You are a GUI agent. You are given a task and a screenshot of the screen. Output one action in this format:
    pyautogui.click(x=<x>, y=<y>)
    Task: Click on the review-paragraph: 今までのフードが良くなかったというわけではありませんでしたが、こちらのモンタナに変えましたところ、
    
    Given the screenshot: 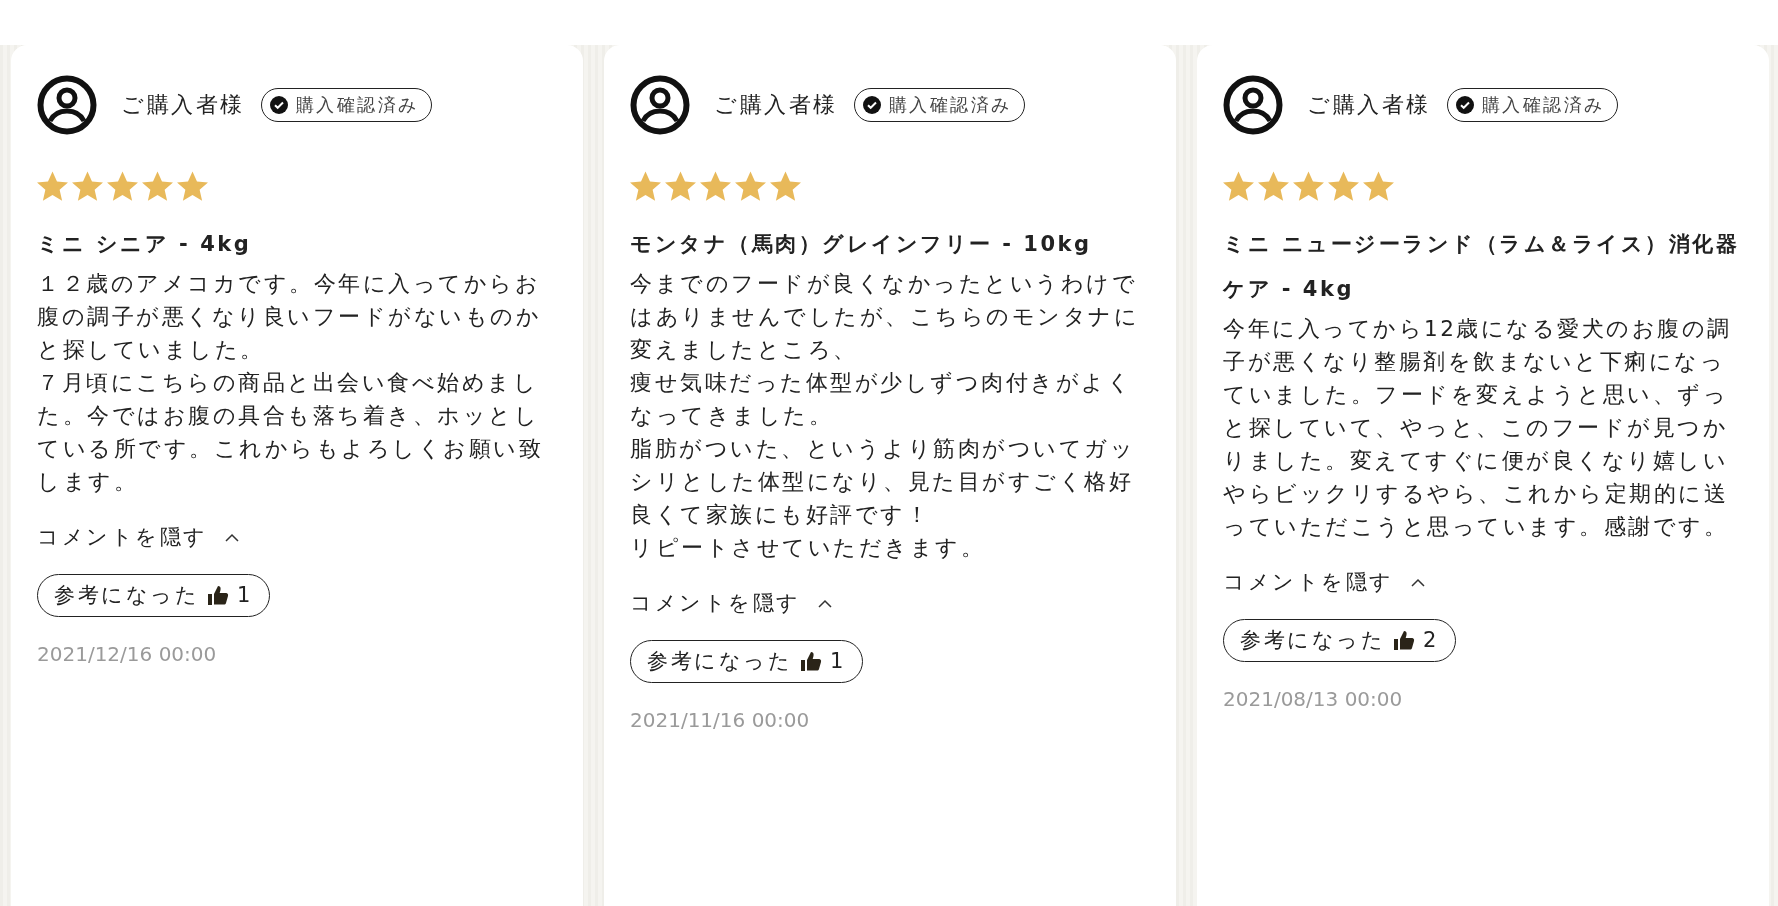 What is the action you would take?
    pyautogui.click(x=885, y=317)
    